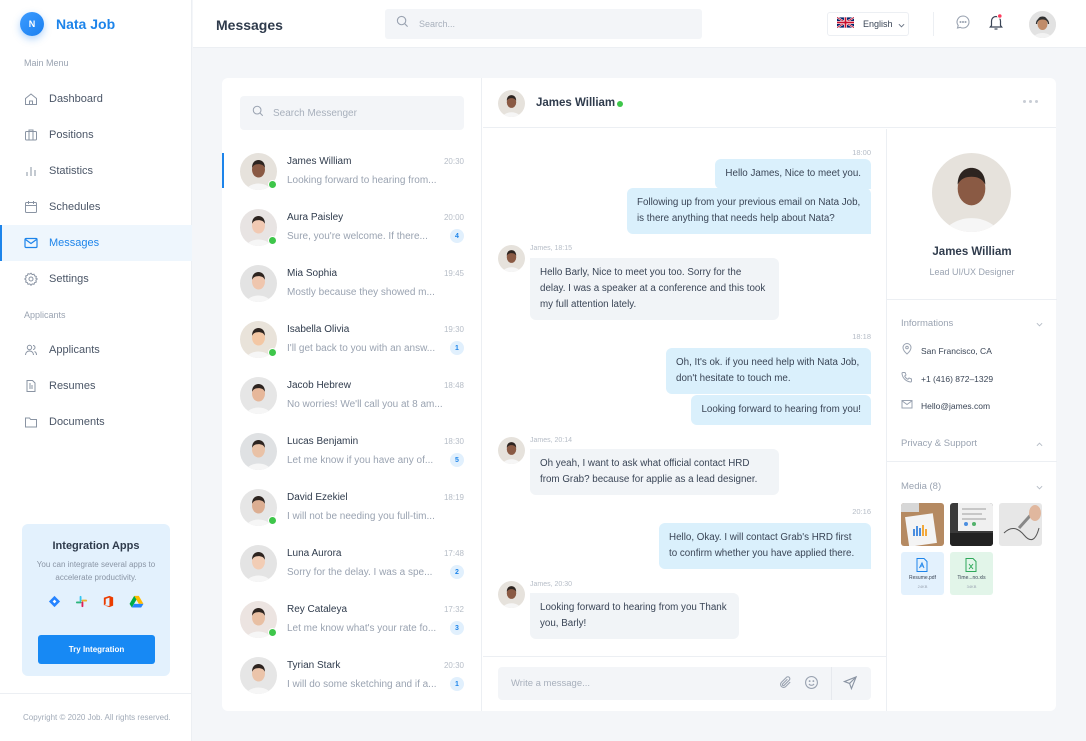 This screenshot has width=1086, height=741. What do you see at coordinates (453, 665) in the screenshot?
I see `conversation-time: 20:30` at bounding box center [453, 665].